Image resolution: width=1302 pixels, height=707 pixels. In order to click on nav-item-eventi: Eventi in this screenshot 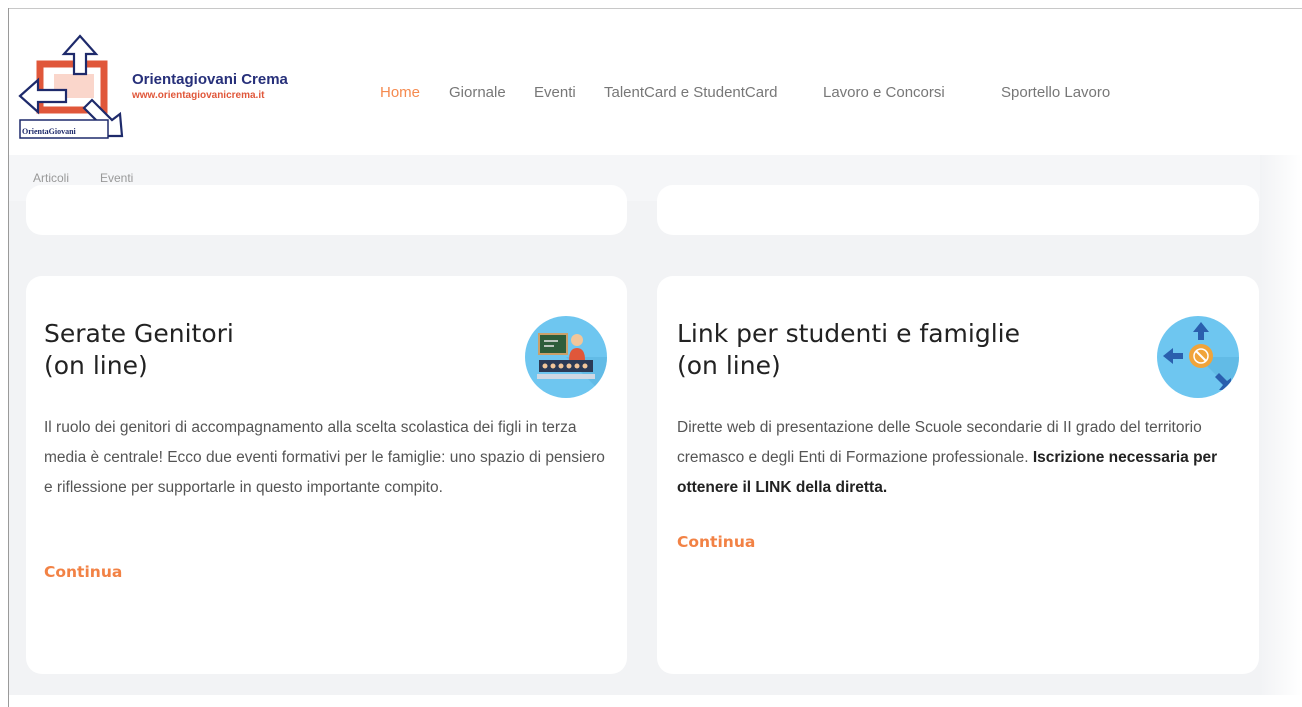, I will do `click(555, 92)`.